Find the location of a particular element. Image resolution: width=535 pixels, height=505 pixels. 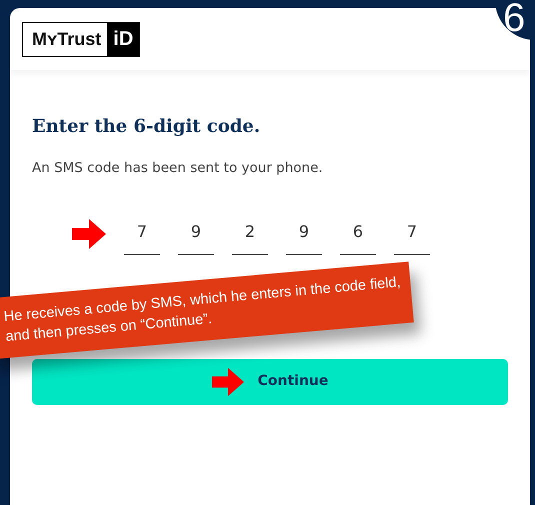

logo: MʏTrust iD is located at coordinates (81, 39).